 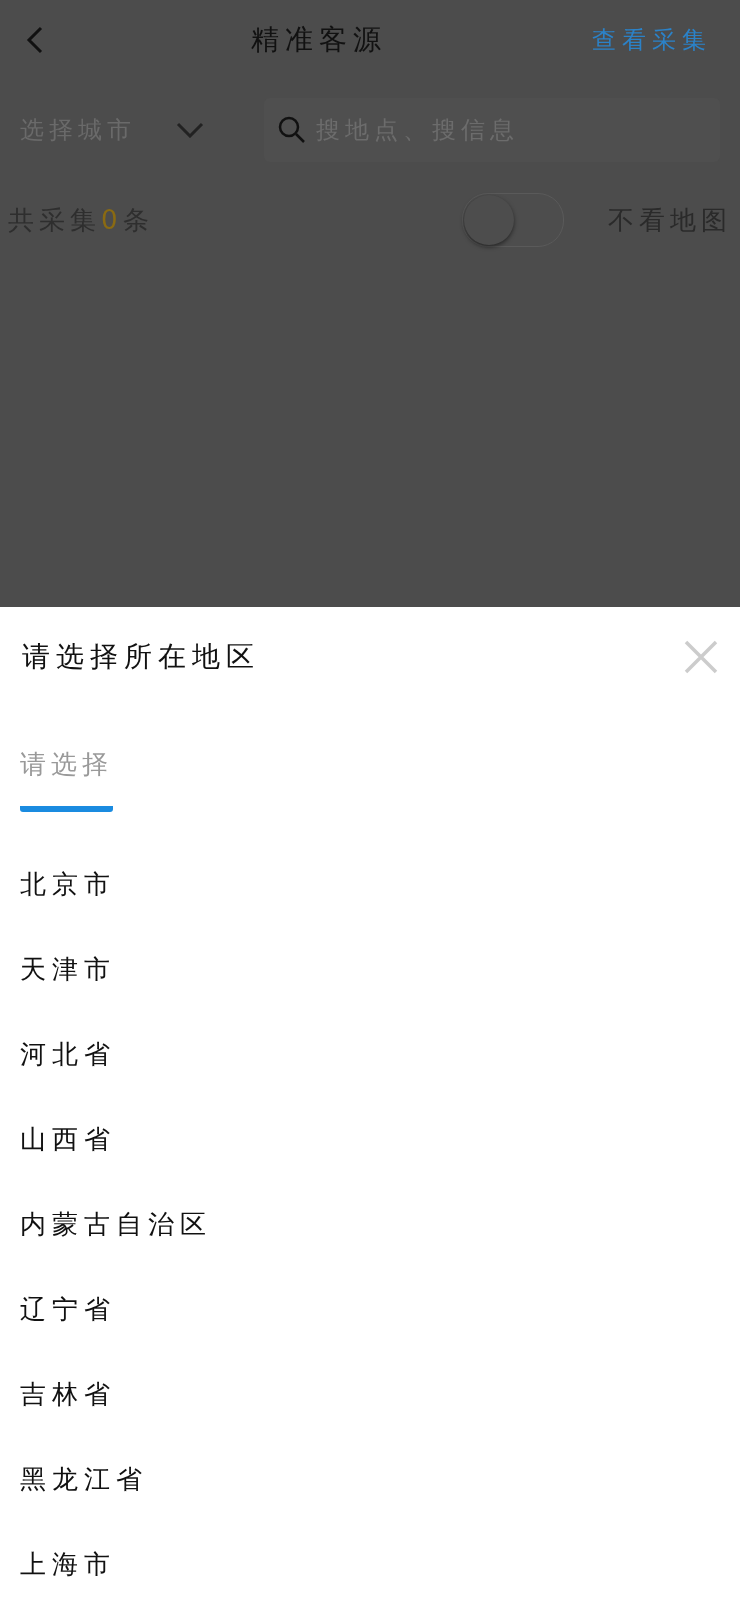 I want to click on region-item: 吉林省, so click(x=370, y=1394).